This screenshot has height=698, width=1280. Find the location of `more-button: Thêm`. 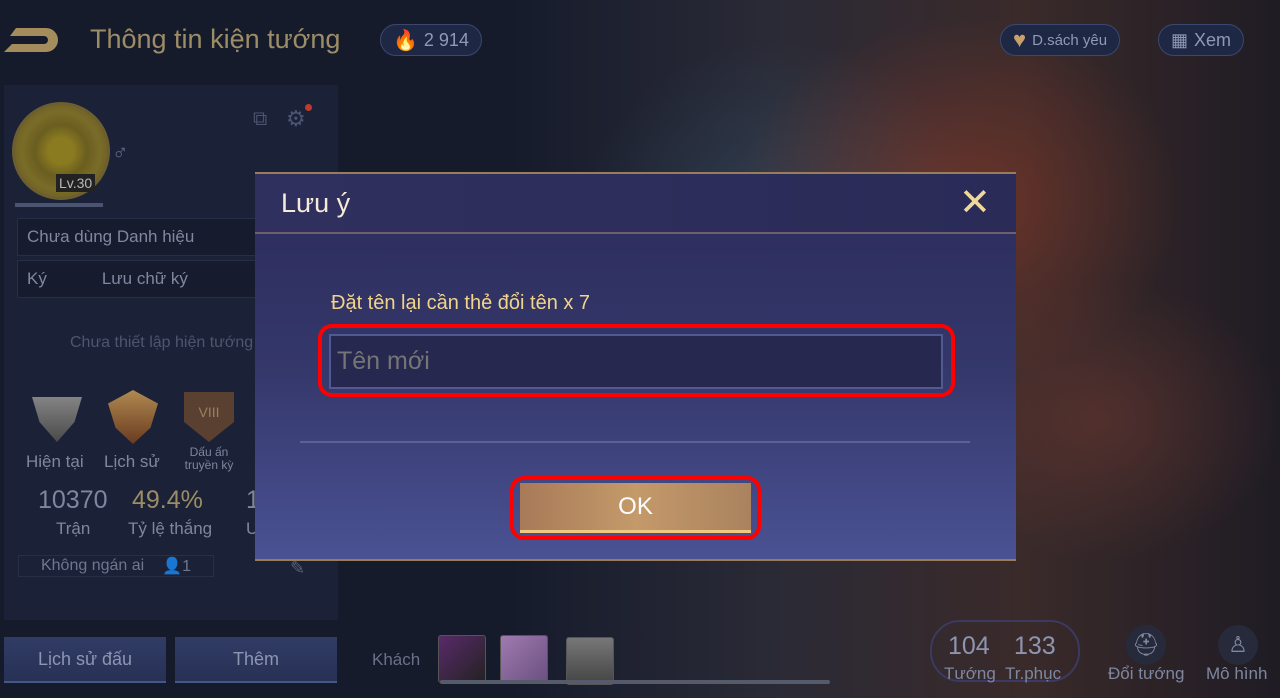

more-button: Thêm is located at coordinates (256, 660).